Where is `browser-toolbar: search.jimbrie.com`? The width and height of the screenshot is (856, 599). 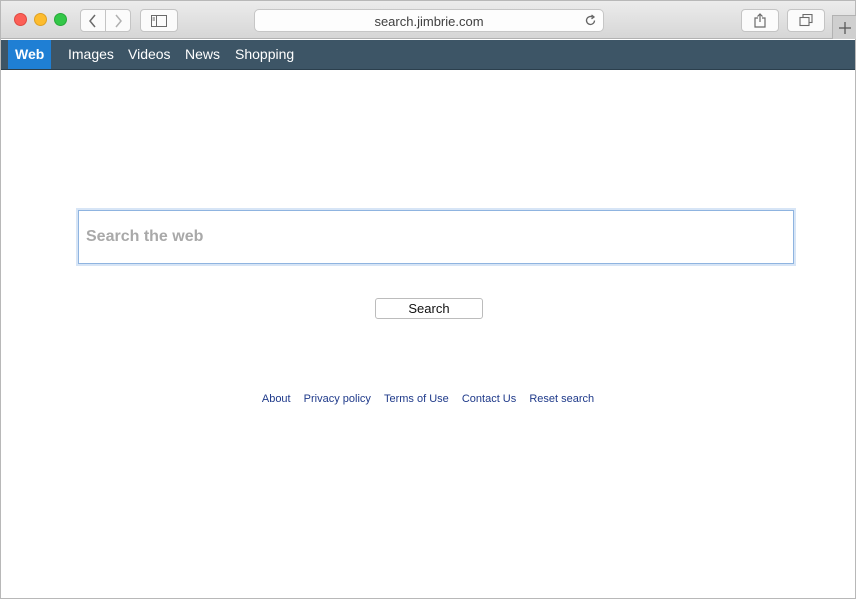 browser-toolbar: search.jimbrie.com is located at coordinates (428, 20).